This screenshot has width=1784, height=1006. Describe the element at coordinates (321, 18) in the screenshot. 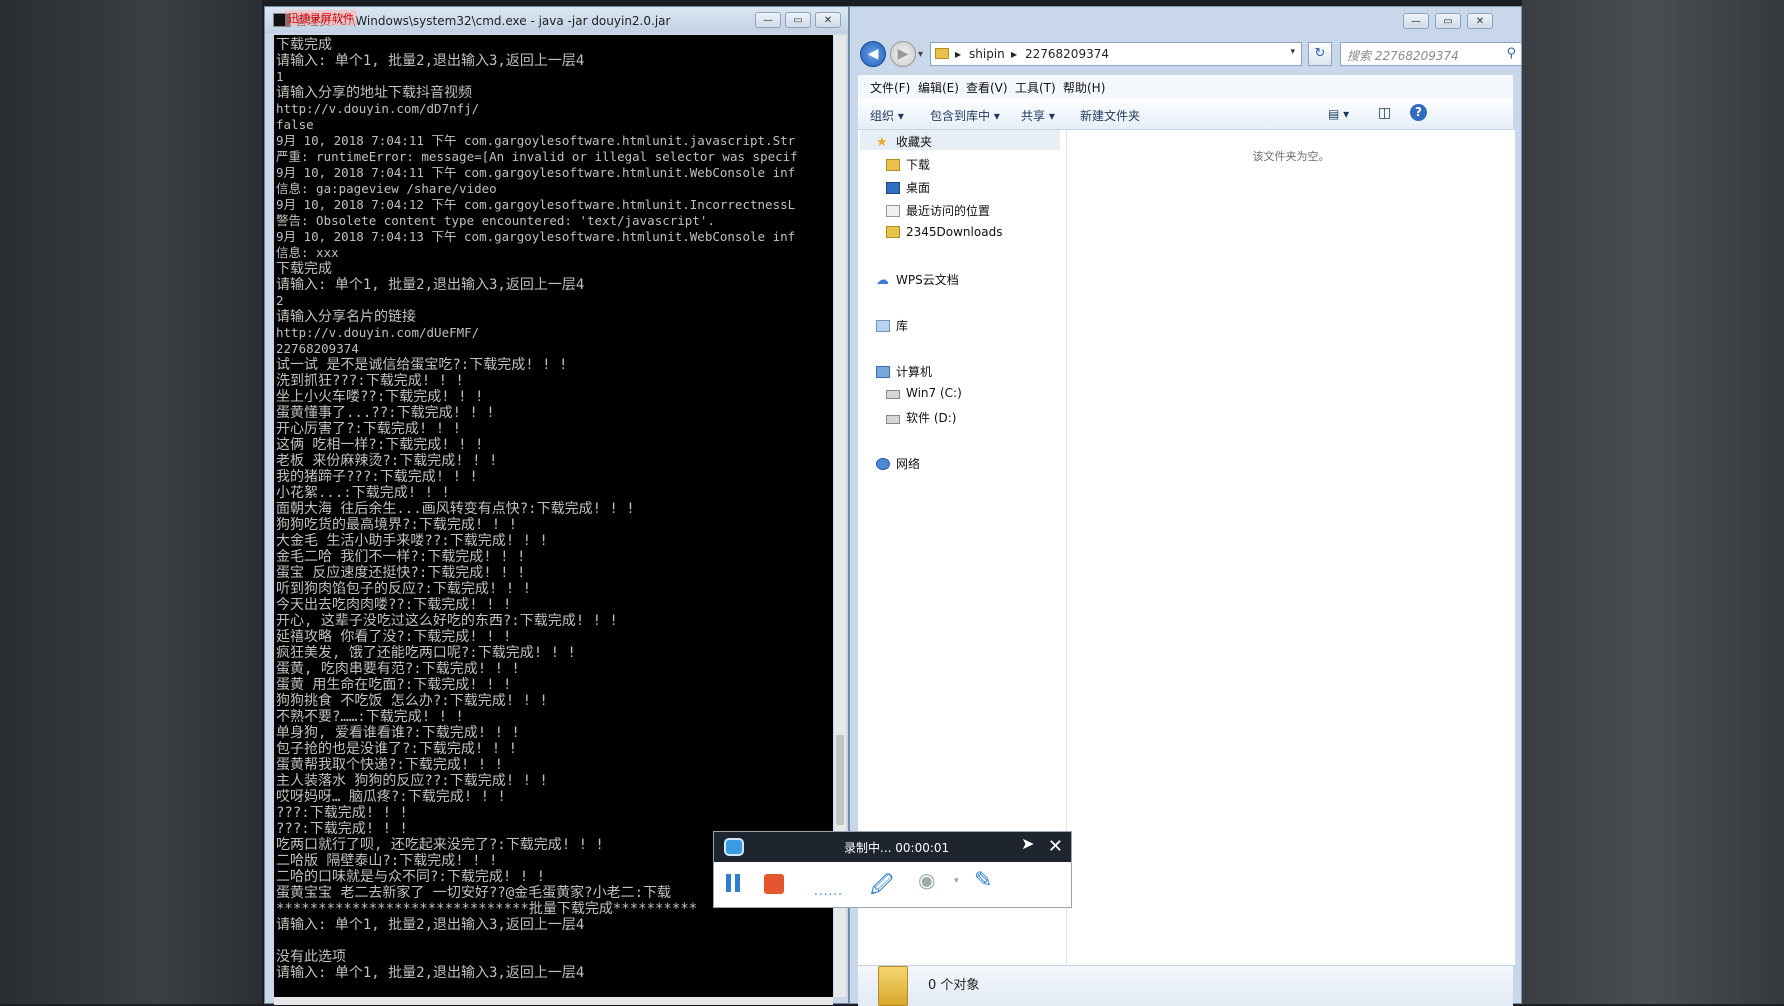

I see `recorder-watermark: 迅捷录屏软件` at that location.